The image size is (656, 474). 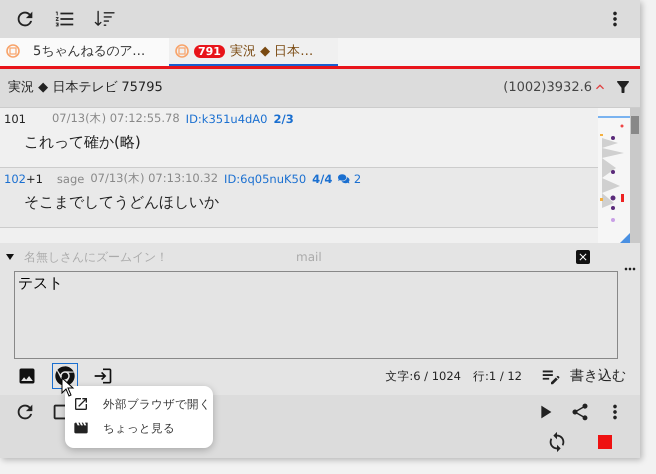 What do you see at coordinates (83, 142) in the screenshot?
I see `post-body: これって確か(略)` at bounding box center [83, 142].